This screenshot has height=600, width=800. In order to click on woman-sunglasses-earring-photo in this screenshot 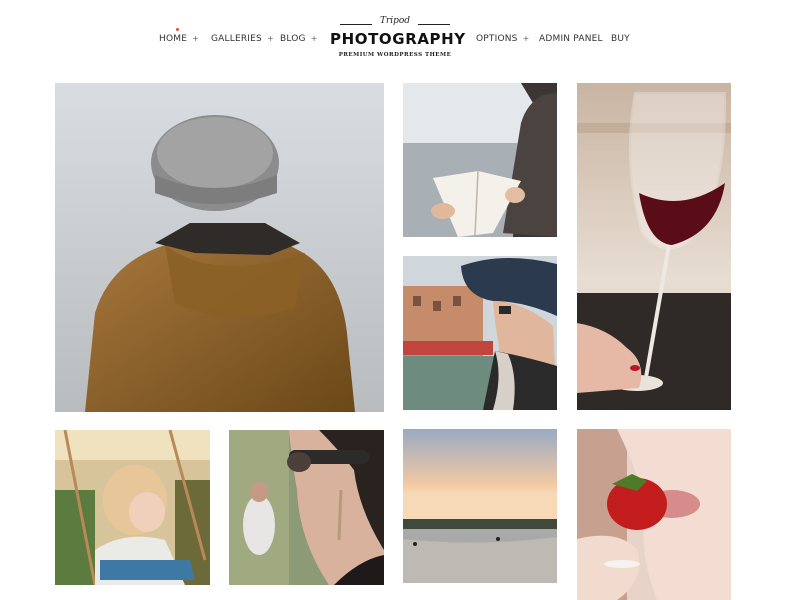, I will do `click(306, 507)`.